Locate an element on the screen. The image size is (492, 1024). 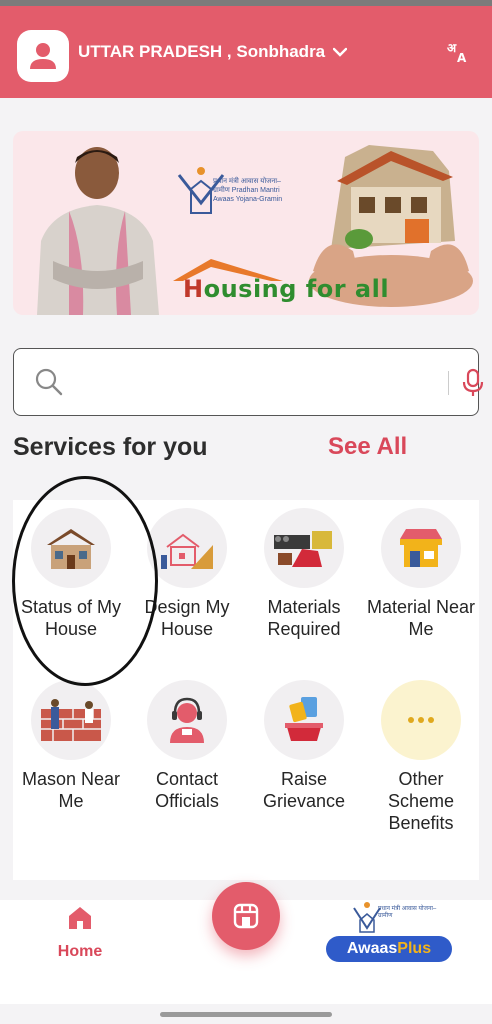
services-title: Services for you is located at coordinates (110, 447).